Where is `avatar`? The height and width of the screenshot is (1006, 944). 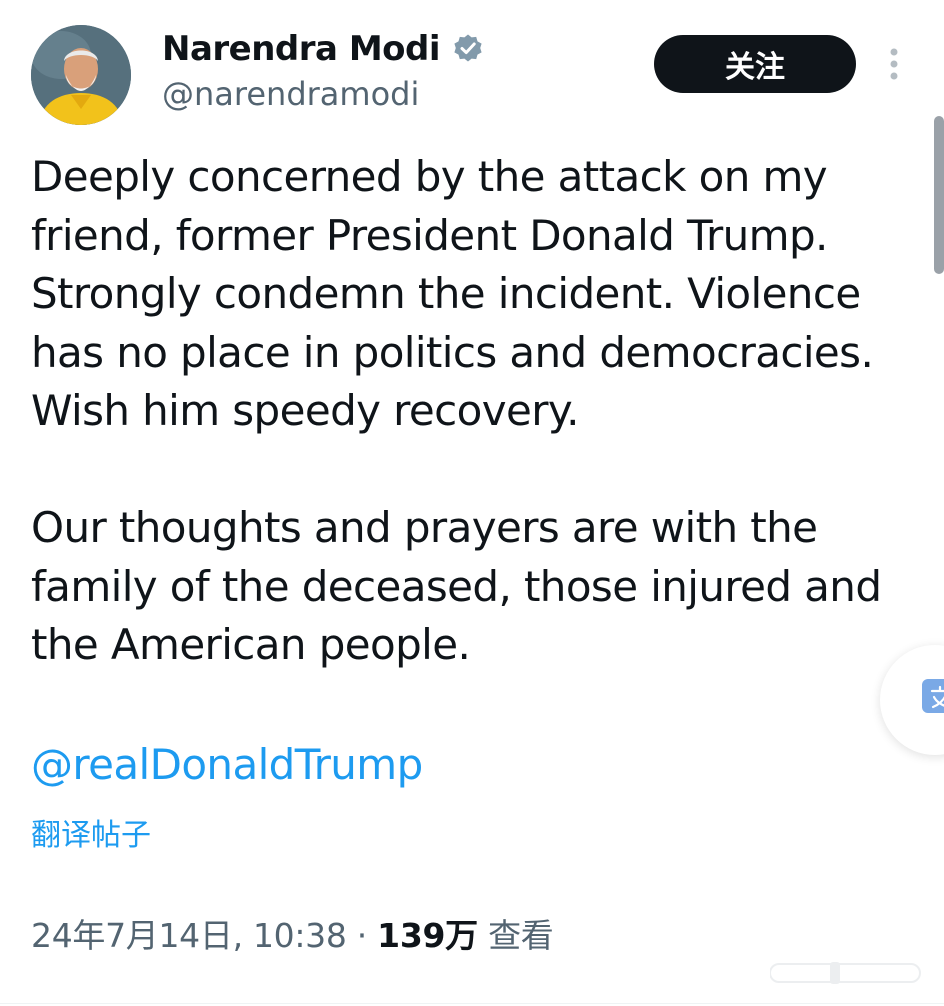 avatar is located at coordinates (81, 75).